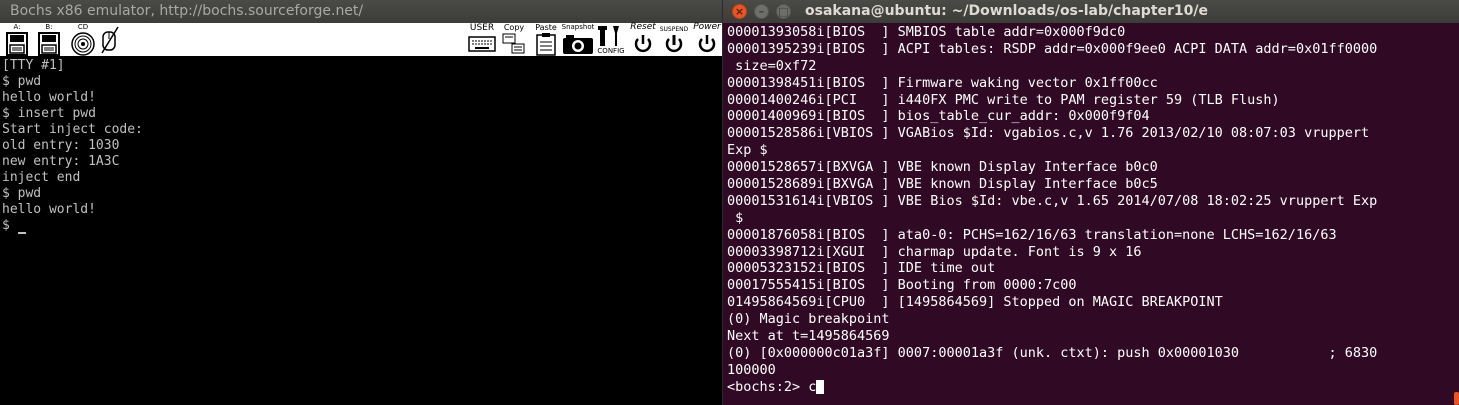 Image resolution: width=1459 pixels, height=405 pixels. Describe the element at coordinates (1093, 387) in the screenshot. I see `terminal-prompt-line: <bochs:2> c` at that location.